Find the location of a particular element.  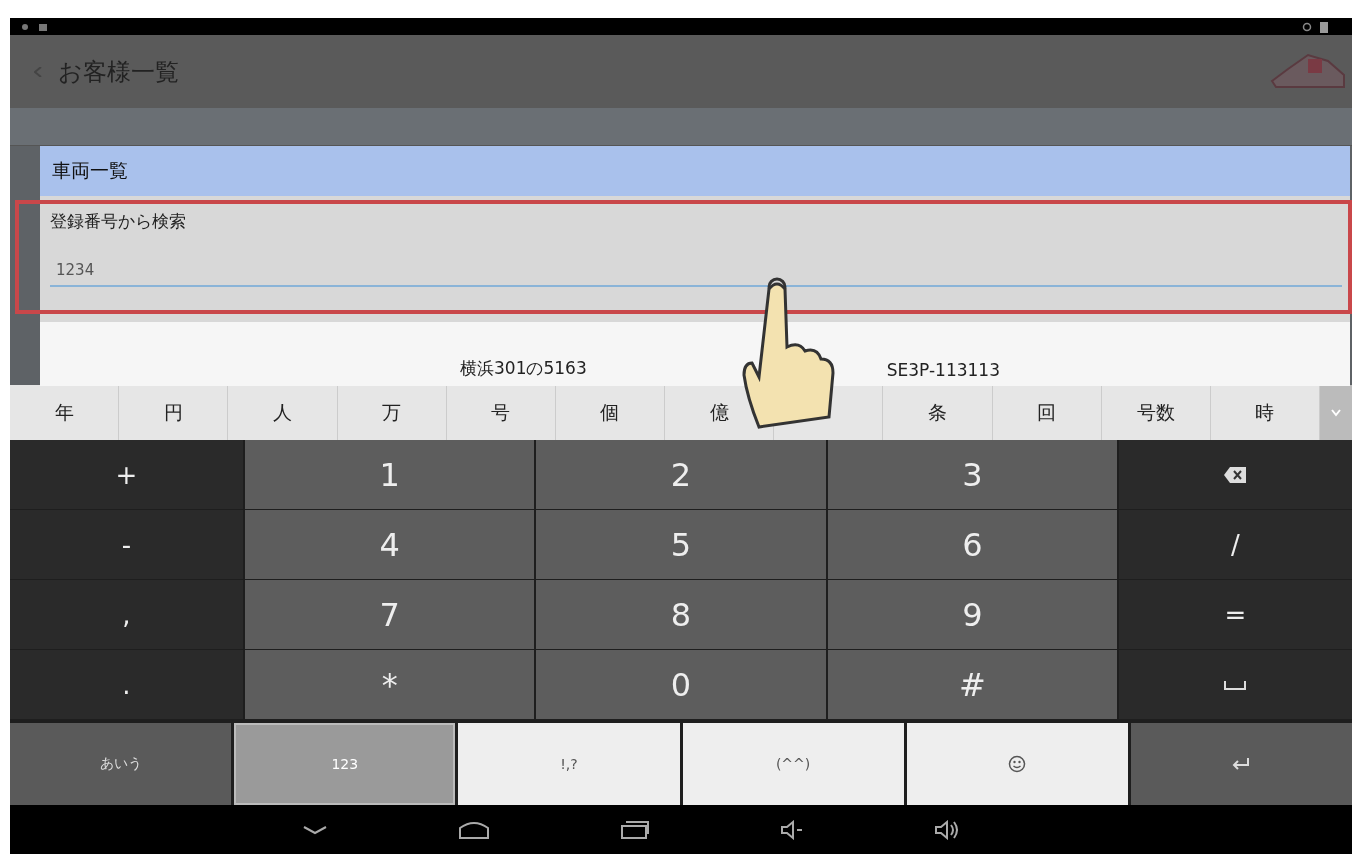

number-key: 1 is located at coordinates (390, 474).